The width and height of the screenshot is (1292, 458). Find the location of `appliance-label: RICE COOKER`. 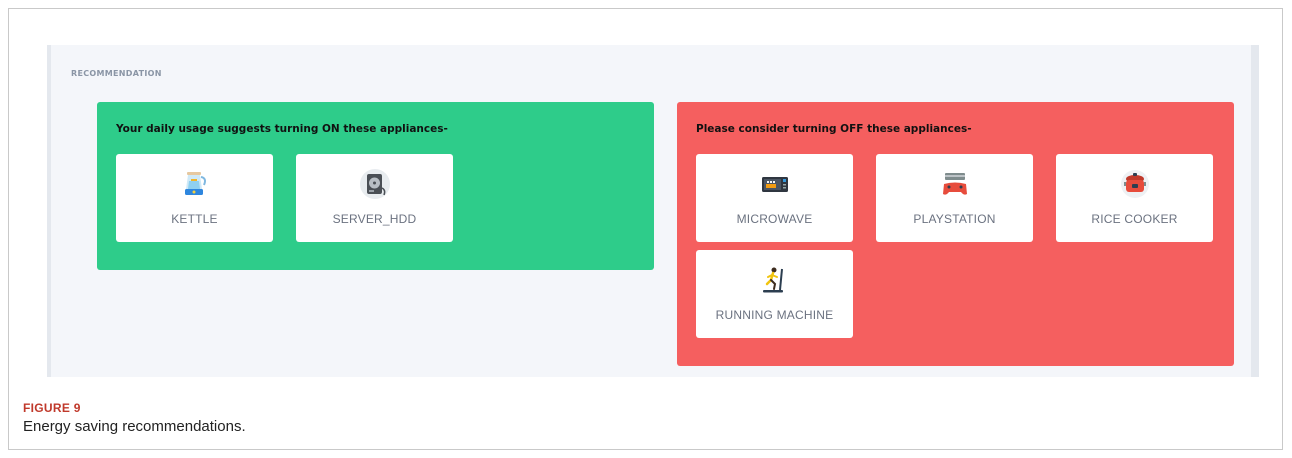

appliance-label: RICE COOKER is located at coordinates (1134, 219).